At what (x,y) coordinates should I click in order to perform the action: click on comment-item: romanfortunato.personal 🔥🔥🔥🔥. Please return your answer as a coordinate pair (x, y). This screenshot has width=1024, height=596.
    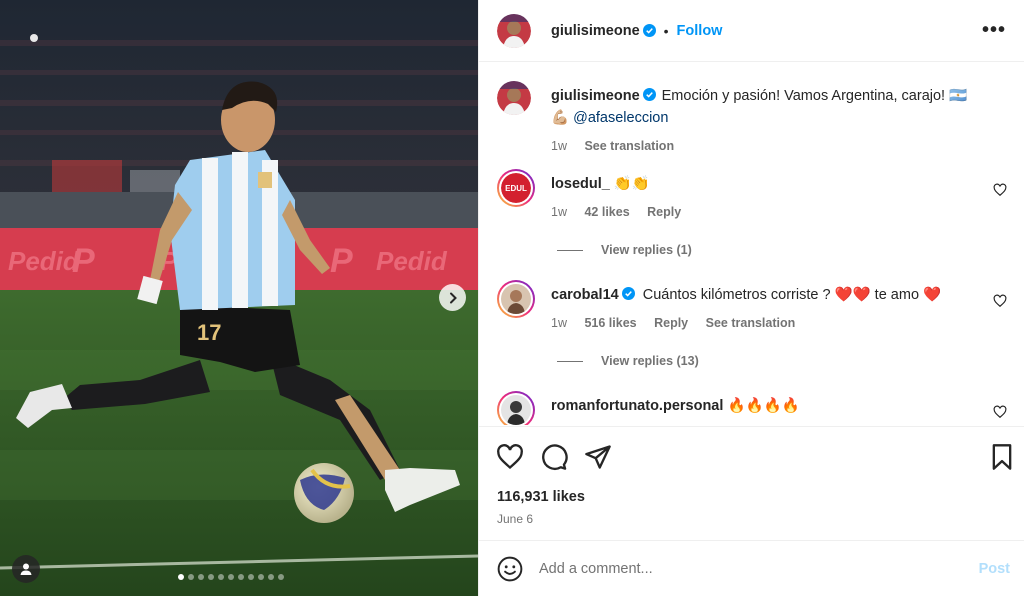
    Looking at the image, I should click on (752, 408).